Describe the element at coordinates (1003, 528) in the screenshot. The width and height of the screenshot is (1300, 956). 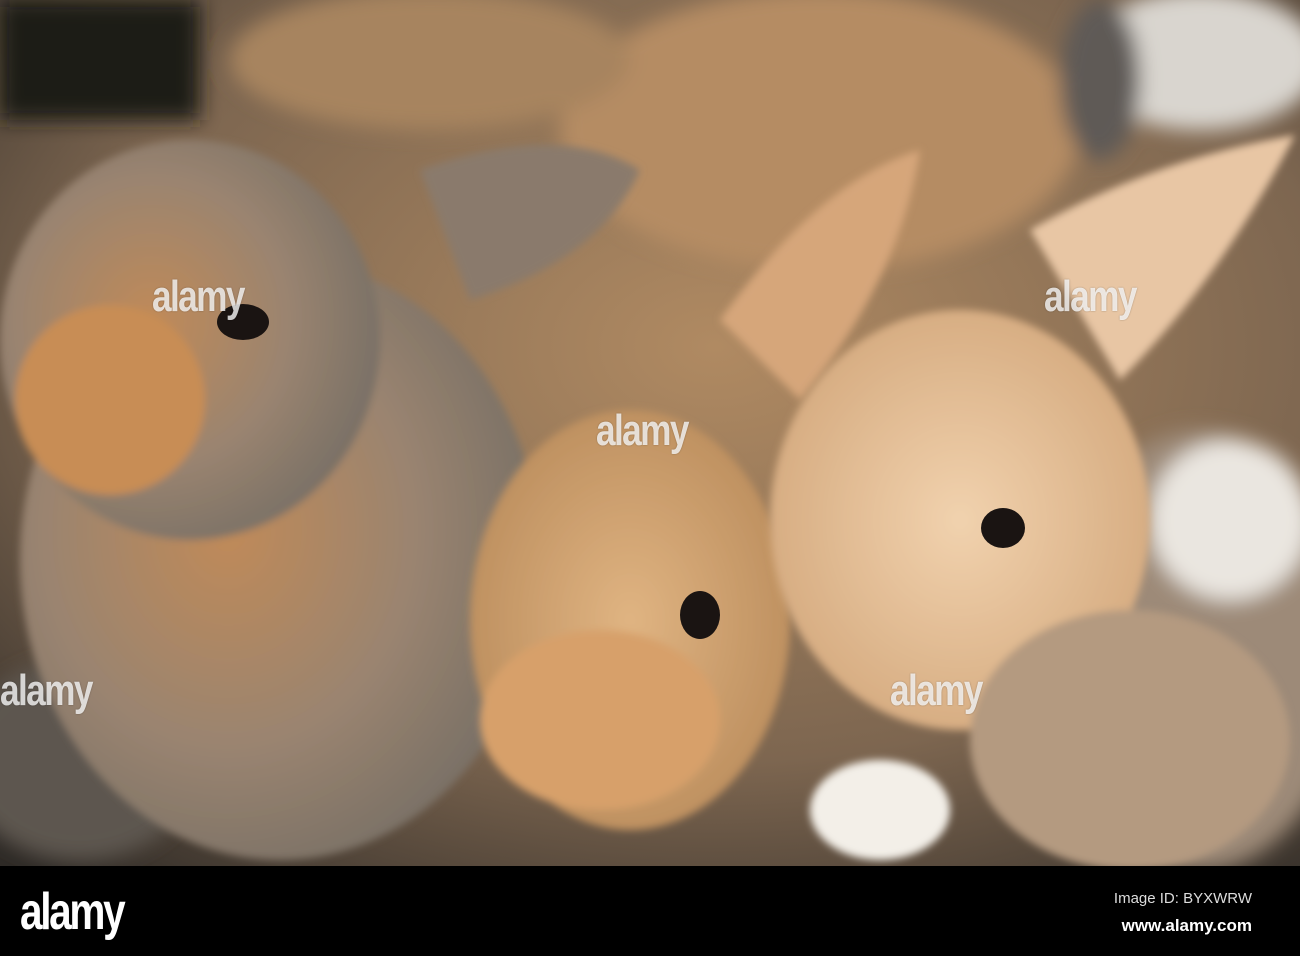
I see `right-rabbit-eye` at that location.